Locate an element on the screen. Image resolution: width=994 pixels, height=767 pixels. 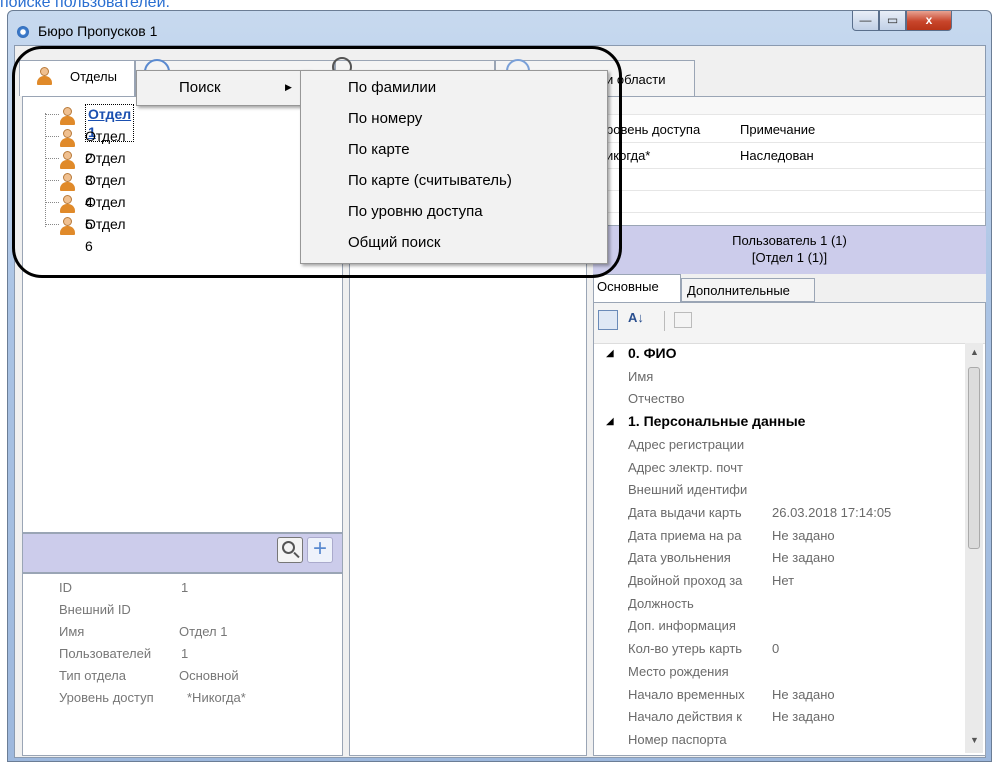
add-button: + is located at coordinates (320, 550).